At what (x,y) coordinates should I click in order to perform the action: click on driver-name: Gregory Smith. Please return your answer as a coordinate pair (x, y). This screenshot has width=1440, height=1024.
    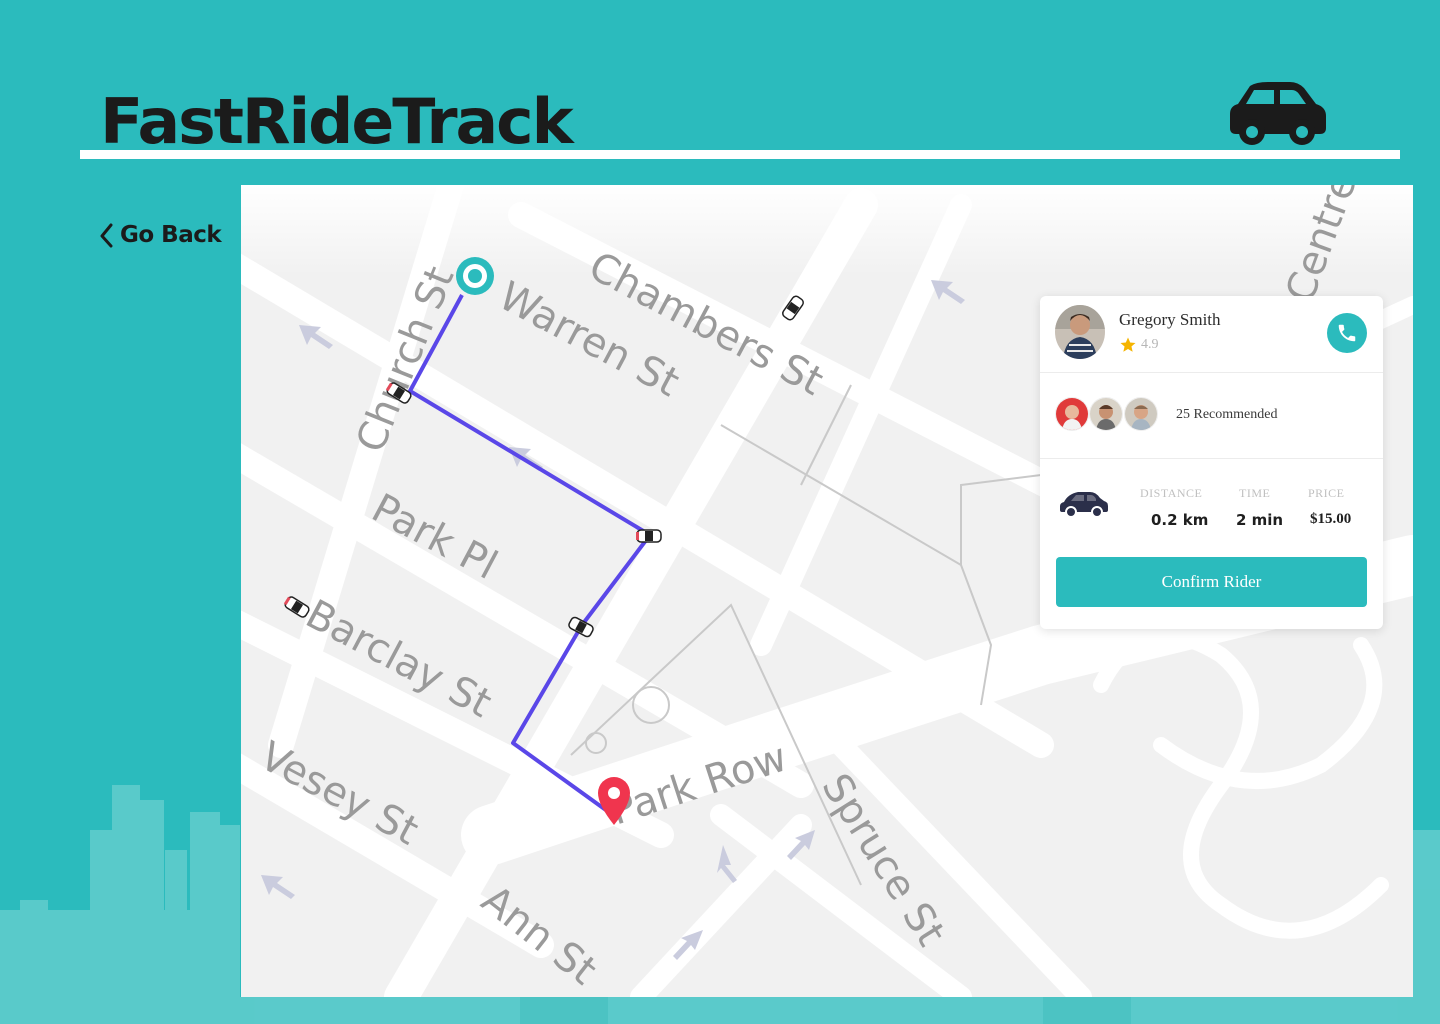
    Looking at the image, I should click on (1170, 319).